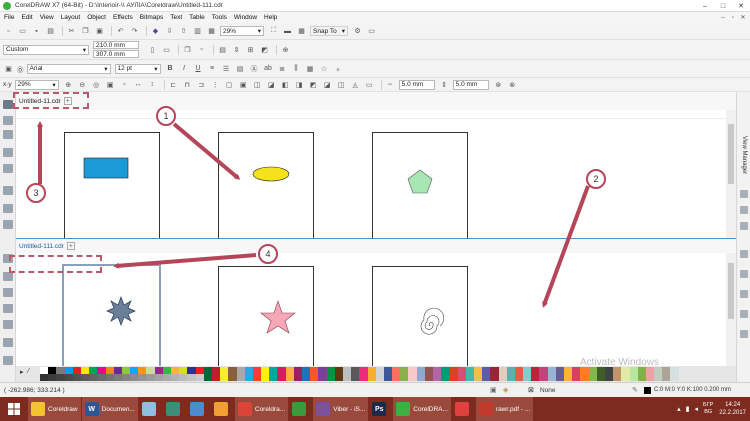 The image size is (750, 421). I want to click on taskbar-item: Coreldraw, so click(54, 409).